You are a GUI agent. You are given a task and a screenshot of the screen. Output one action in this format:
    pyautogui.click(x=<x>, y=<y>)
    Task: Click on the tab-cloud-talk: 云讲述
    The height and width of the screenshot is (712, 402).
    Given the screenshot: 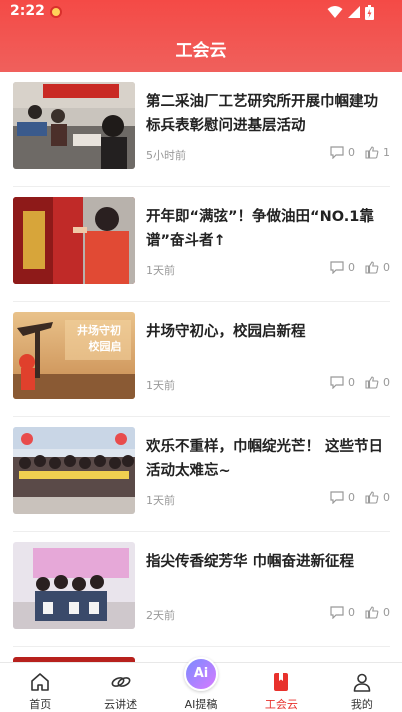 What is the action you would take?
    pyautogui.click(x=120, y=687)
    